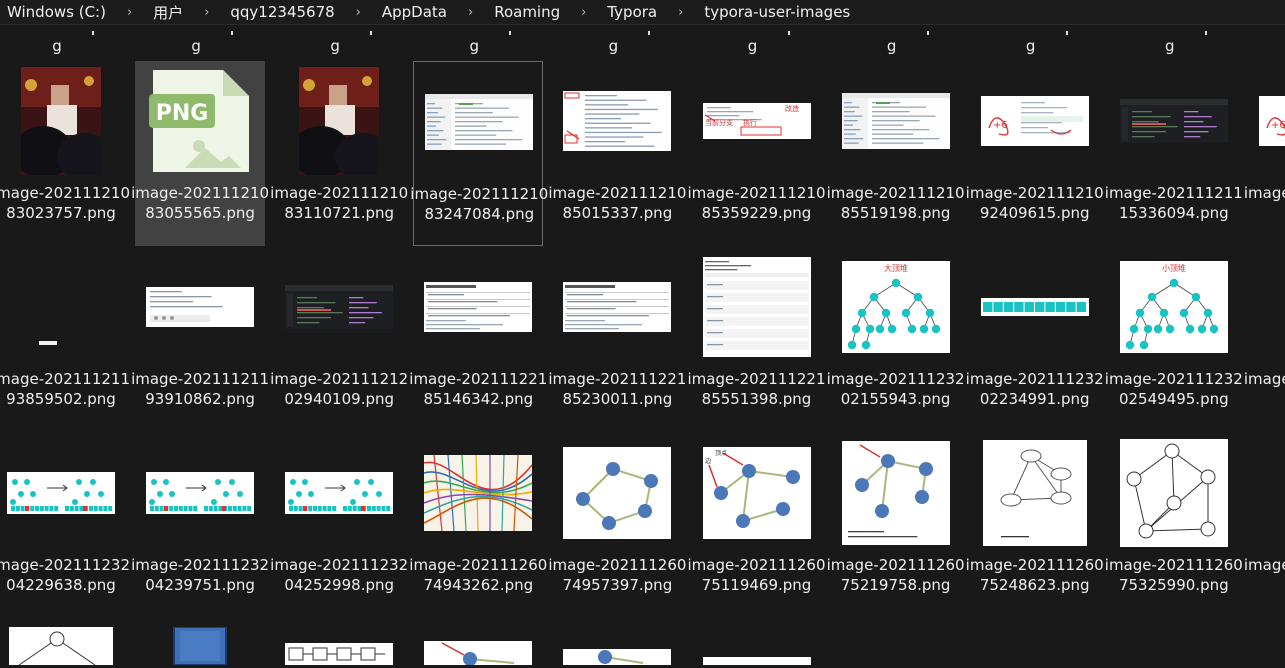  I want to click on file-tile: image-20211126074957397.png, so click(617, 525).